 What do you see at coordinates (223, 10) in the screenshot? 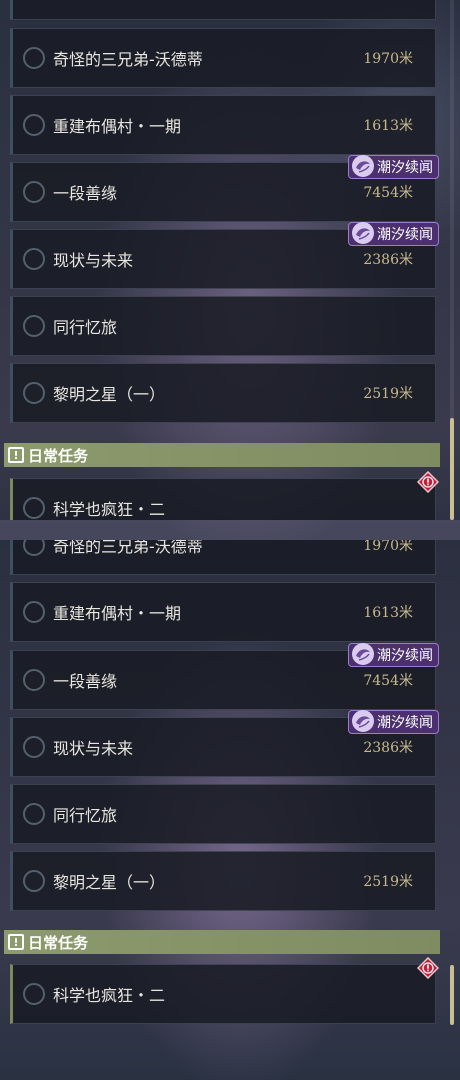
I see `quest-row-partial` at bounding box center [223, 10].